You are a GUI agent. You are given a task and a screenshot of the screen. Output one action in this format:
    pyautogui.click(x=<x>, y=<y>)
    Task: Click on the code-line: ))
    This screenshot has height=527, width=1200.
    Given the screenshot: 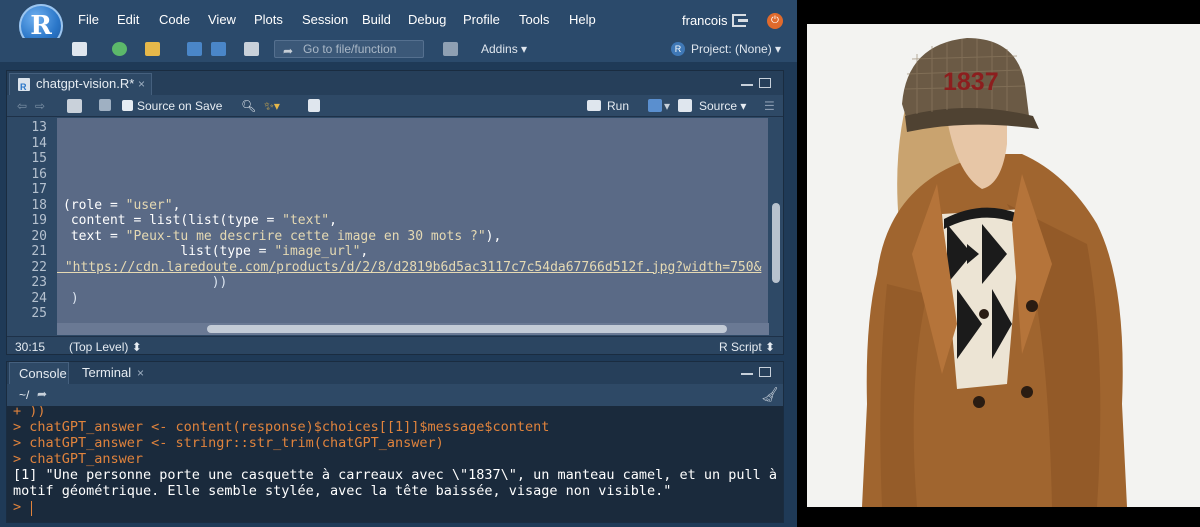 What is the action you would take?
    pyautogui.click(x=145, y=282)
    